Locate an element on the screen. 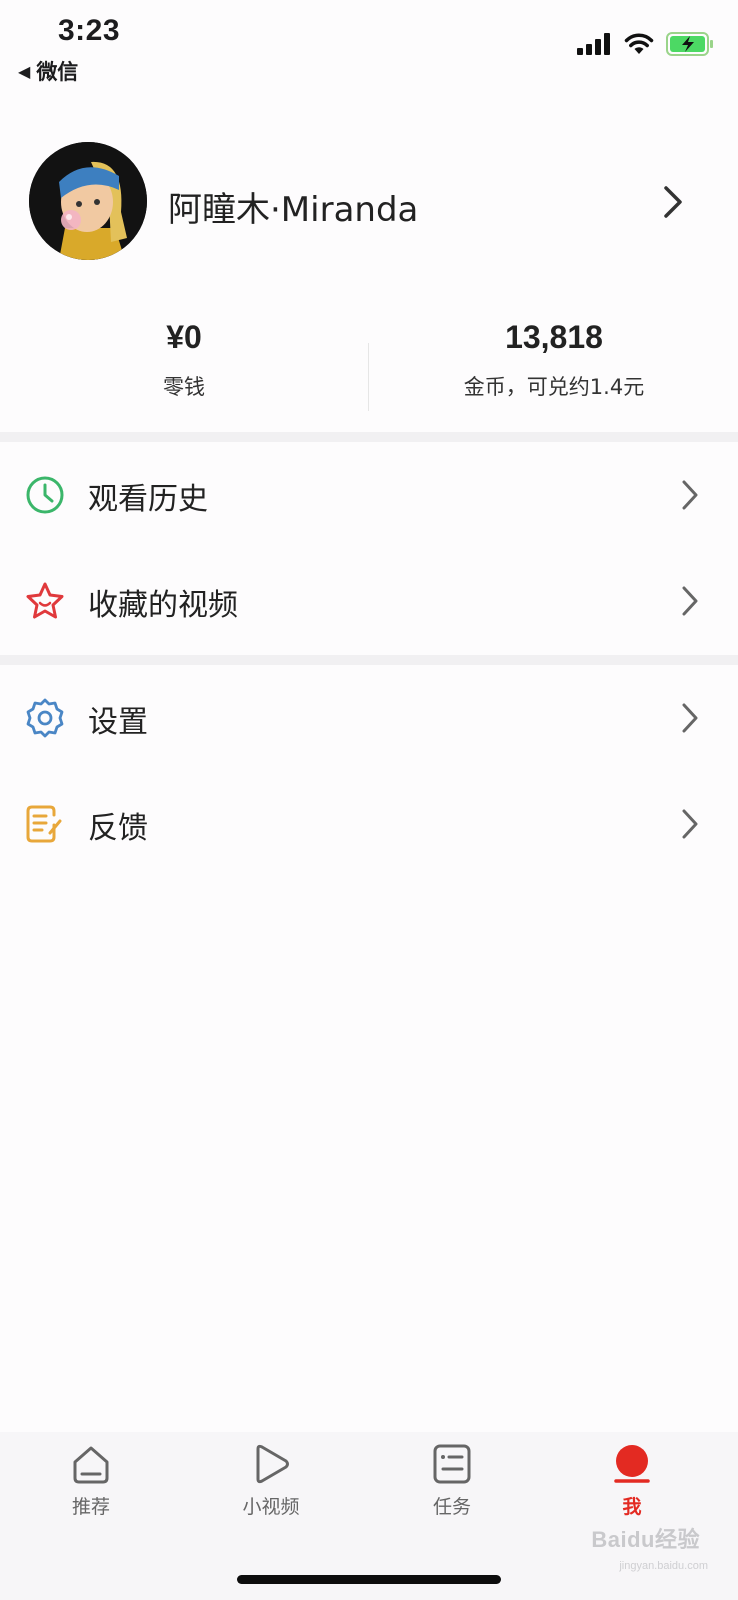  status-time: 3:23 is located at coordinates (89, 30).